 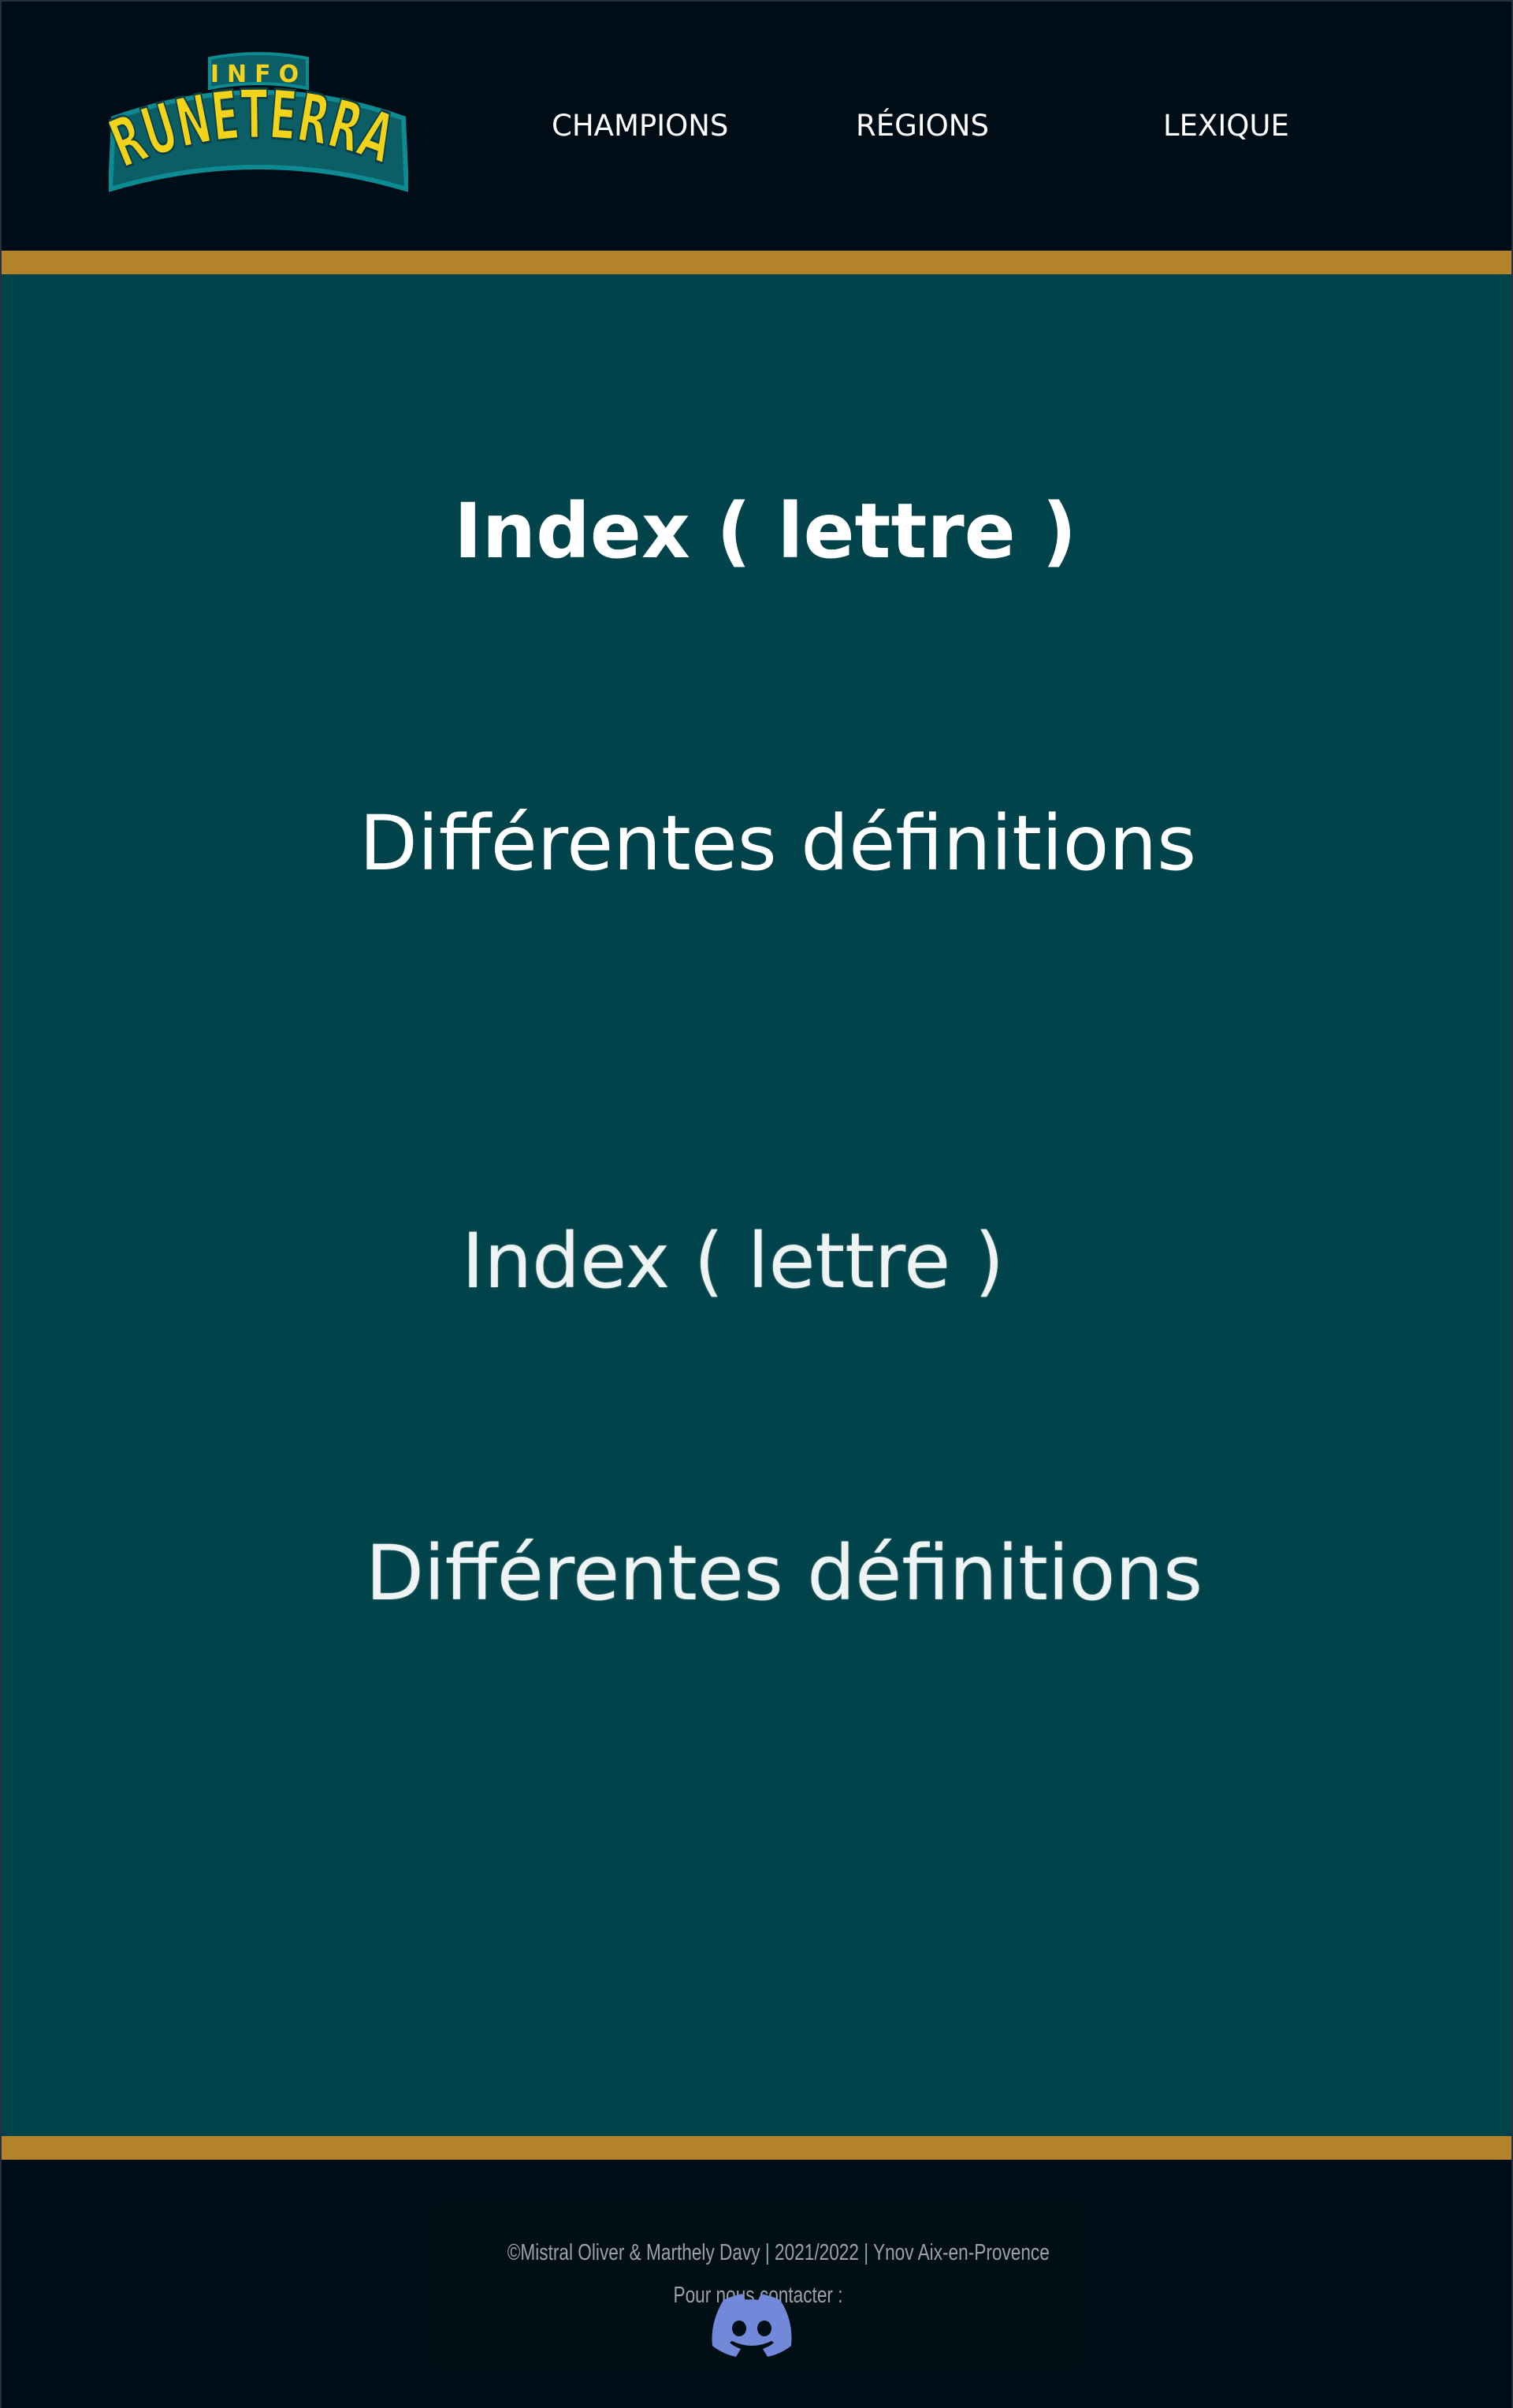 What do you see at coordinates (752, 2325) in the screenshot?
I see `discord-icon` at bounding box center [752, 2325].